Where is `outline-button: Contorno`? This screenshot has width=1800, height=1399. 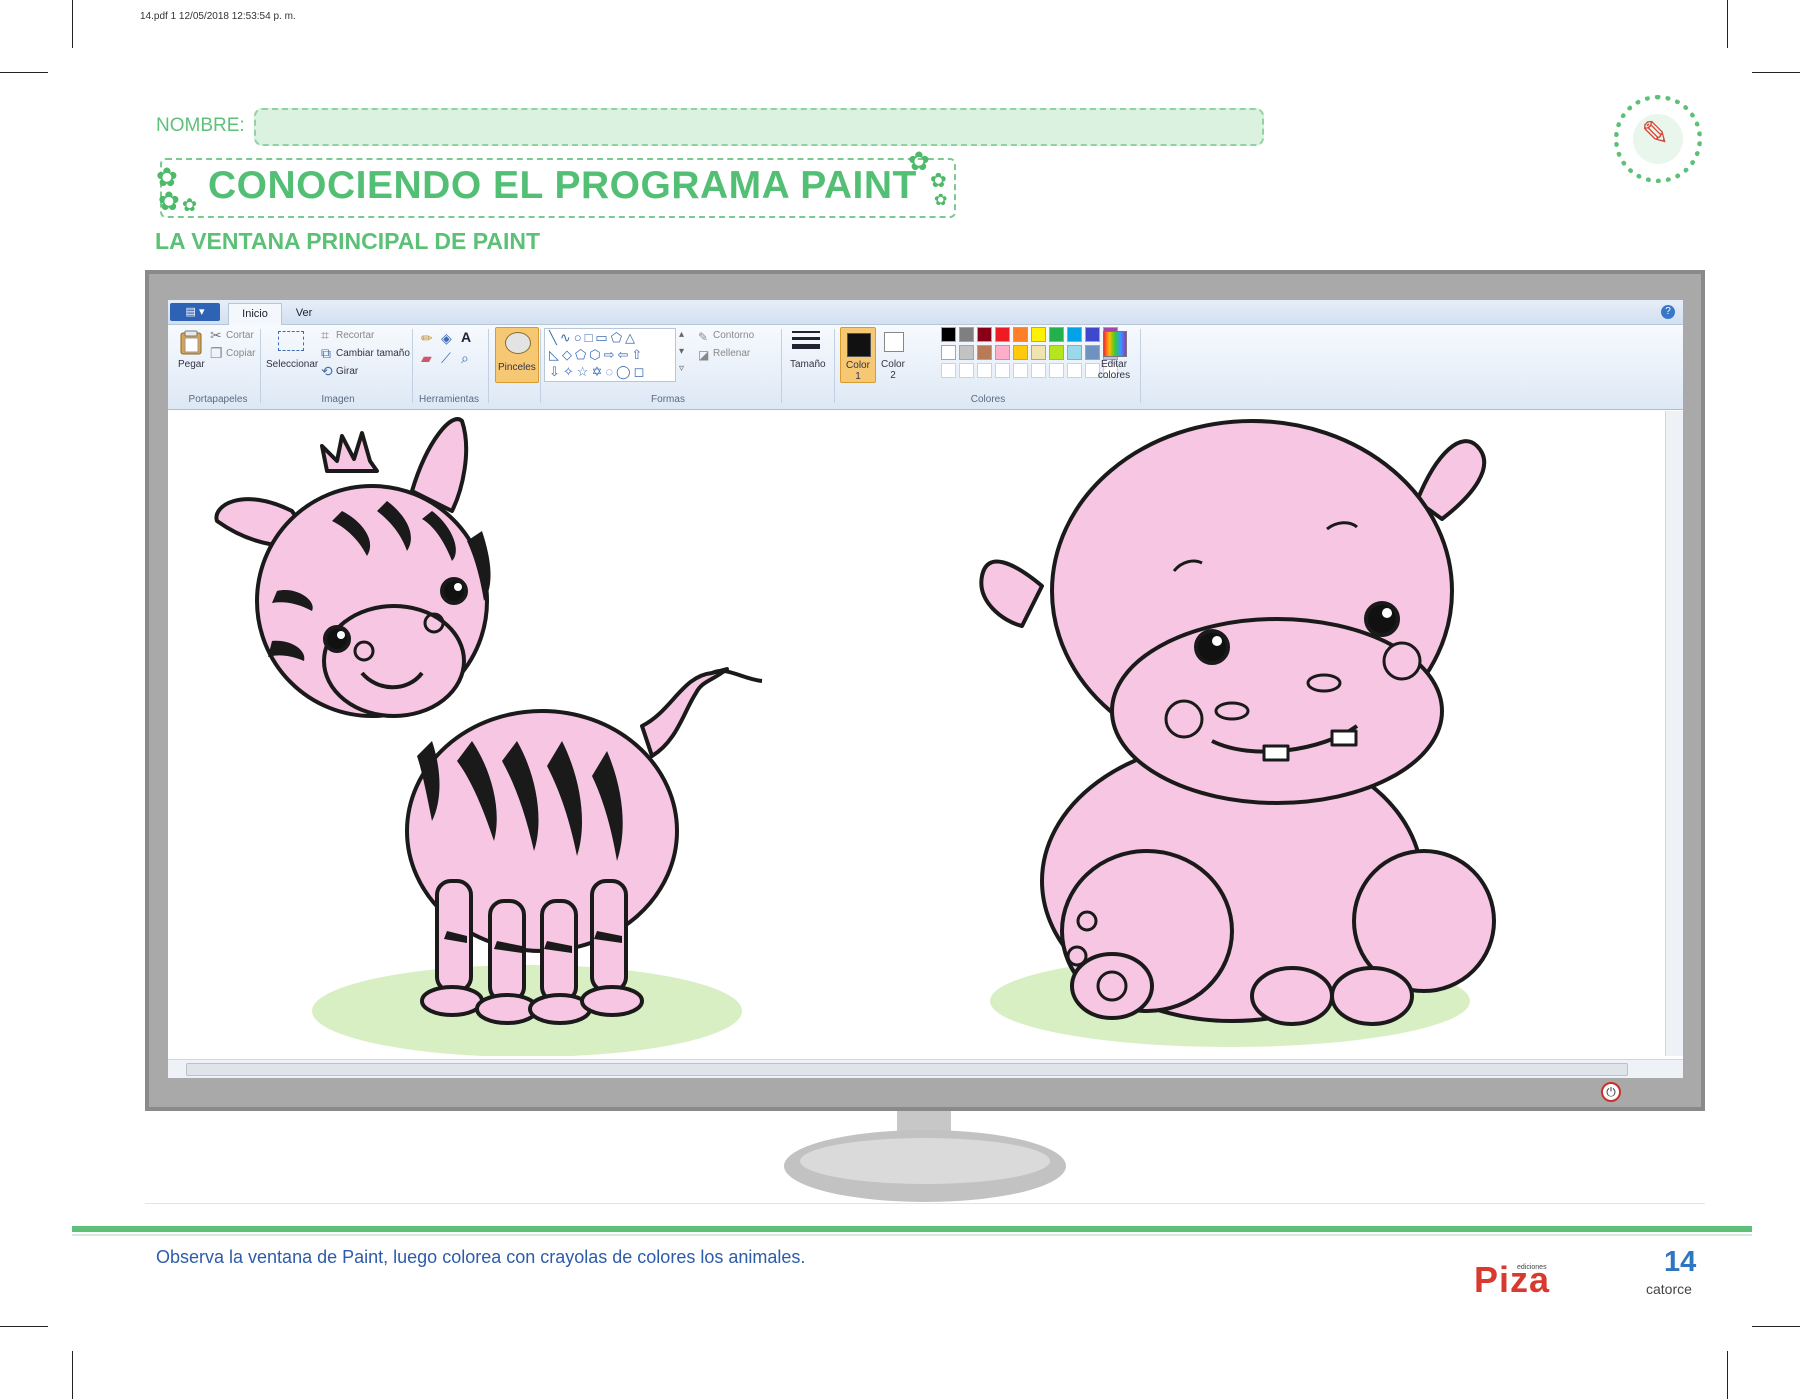 outline-button: Contorno is located at coordinates (733, 335).